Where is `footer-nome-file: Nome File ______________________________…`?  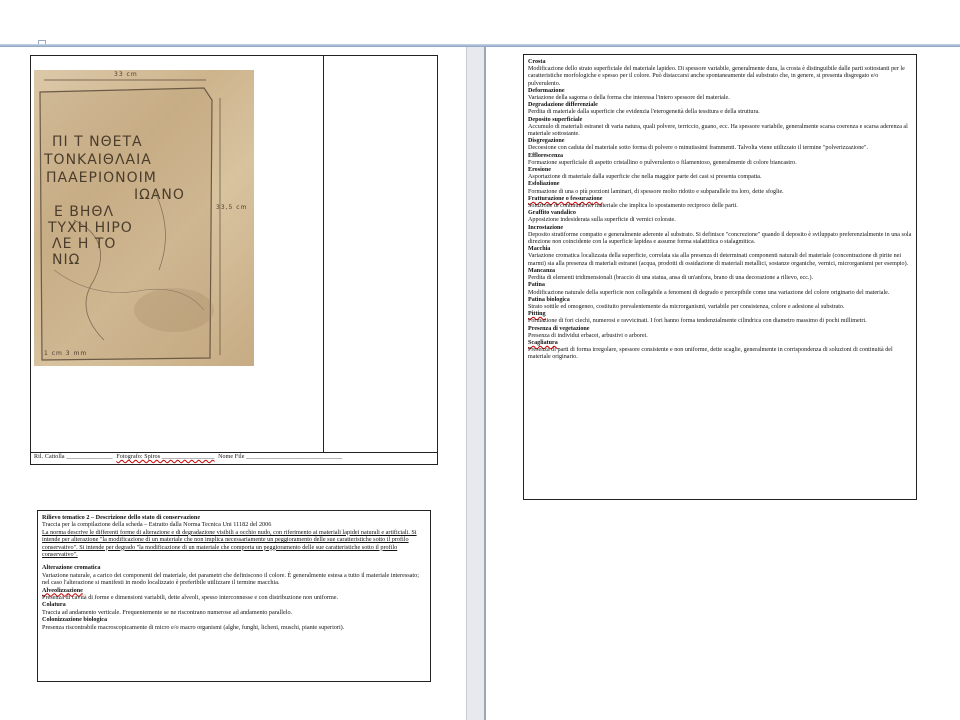 footer-nome-file: Nome File ______________________________… is located at coordinates (280, 457).